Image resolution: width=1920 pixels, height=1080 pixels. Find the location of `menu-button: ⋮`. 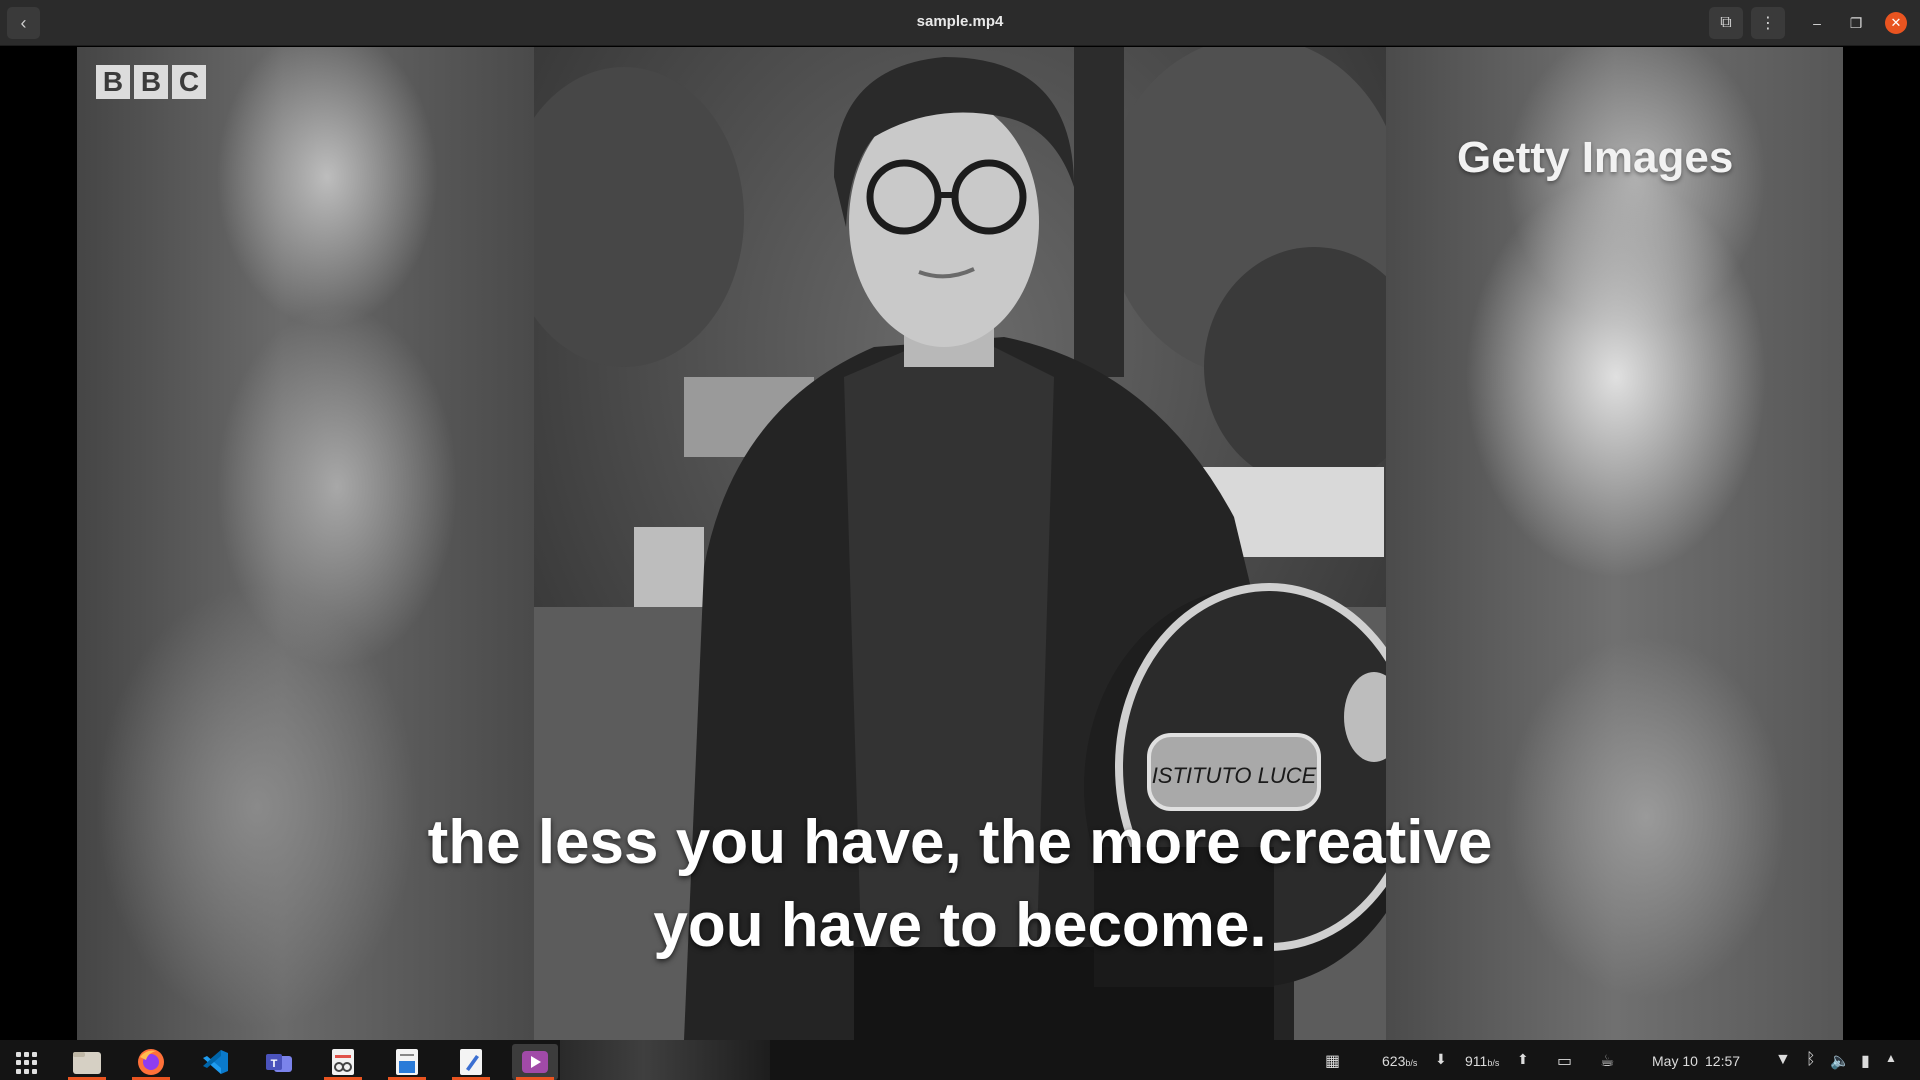

menu-button: ⋮ is located at coordinates (1768, 23).